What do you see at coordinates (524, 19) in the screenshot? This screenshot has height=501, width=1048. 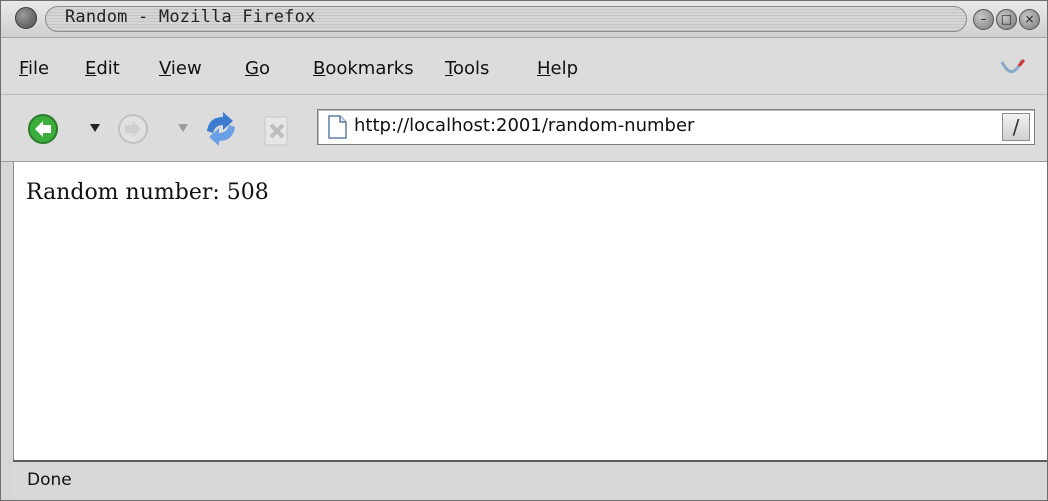 I see `title-bar: Random - Mozilla Firefox – □ ×` at bounding box center [524, 19].